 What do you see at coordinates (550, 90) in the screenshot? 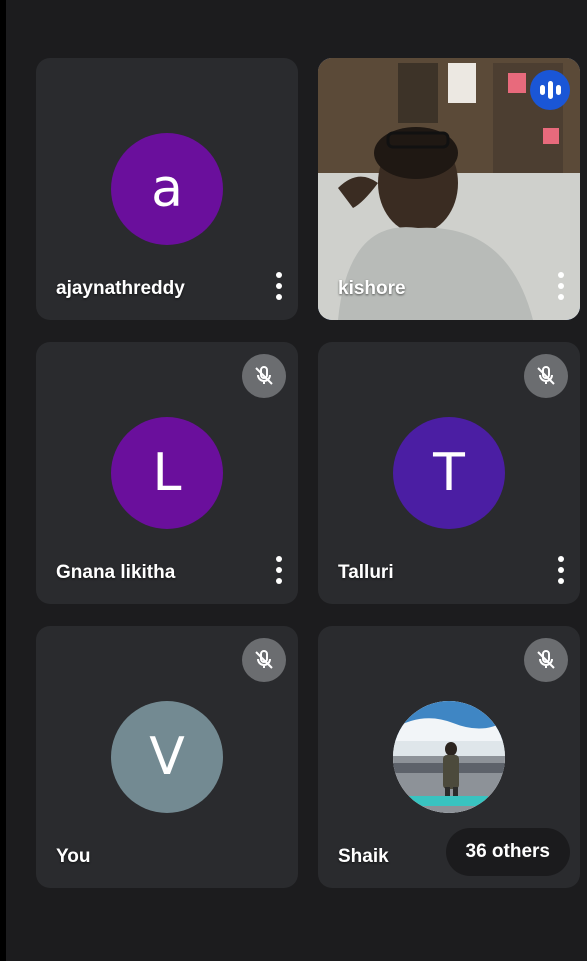
I see `audio-bars-icon` at bounding box center [550, 90].